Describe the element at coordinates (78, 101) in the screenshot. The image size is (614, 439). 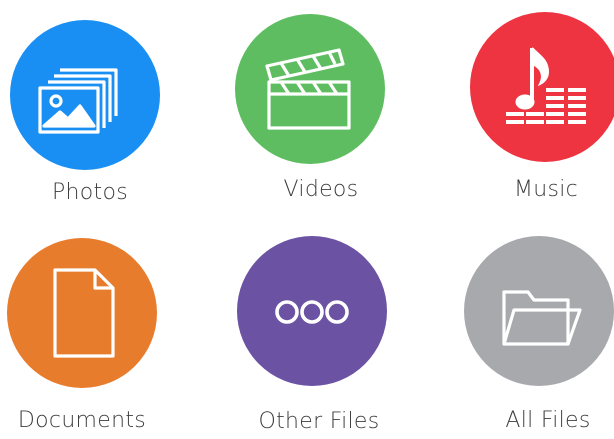
I see `photos-icon` at that location.